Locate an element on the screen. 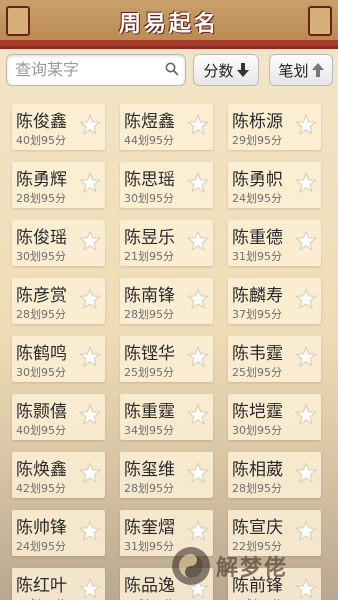 This screenshot has height=600, width=338. name-card: 陈韦霆 25划95分 is located at coordinates (274, 359).